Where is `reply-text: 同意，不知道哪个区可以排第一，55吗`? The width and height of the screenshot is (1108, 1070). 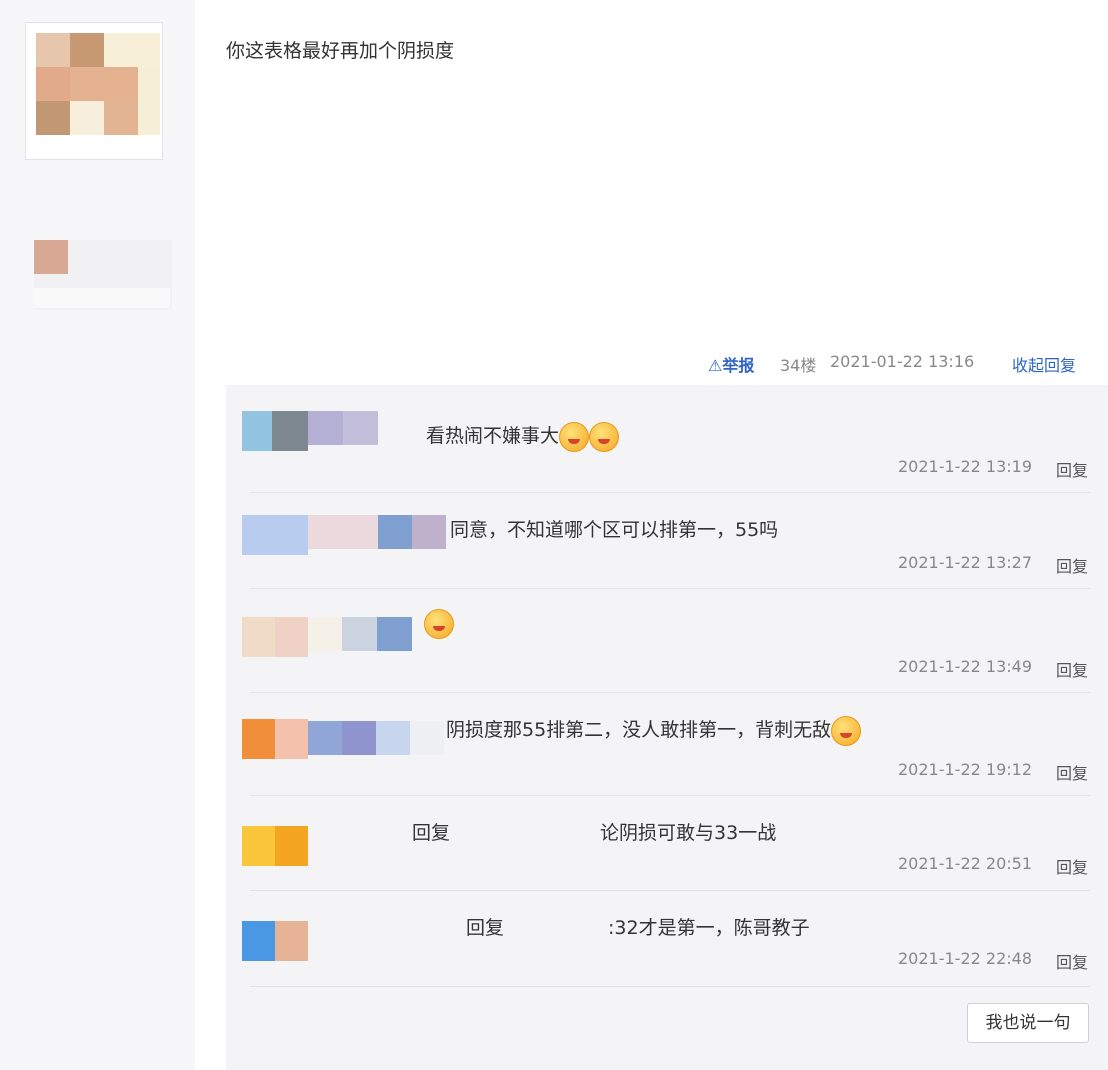
reply-text: 同意，不知道哪个区可以排第一，55吗 is located at coordinates (614, 530).